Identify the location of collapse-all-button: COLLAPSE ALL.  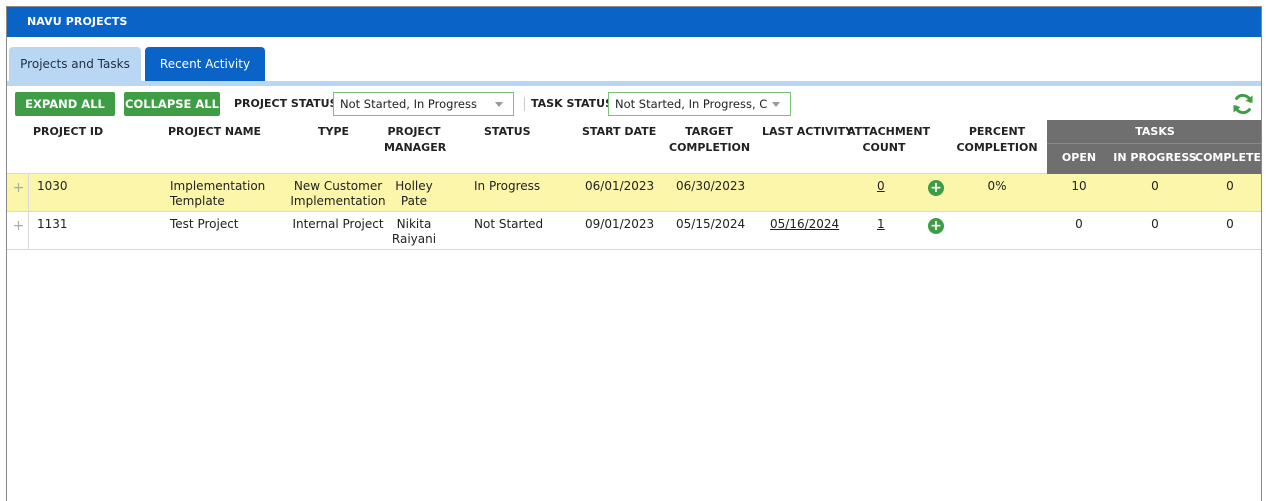
(172, 104).